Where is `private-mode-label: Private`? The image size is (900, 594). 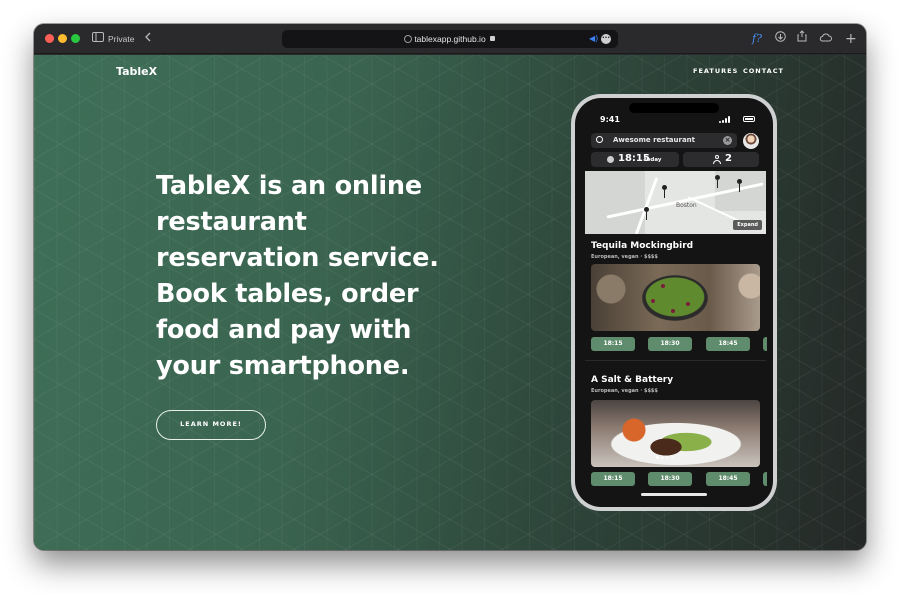 private-mode-label: Private is located at coordinates (121, 39).